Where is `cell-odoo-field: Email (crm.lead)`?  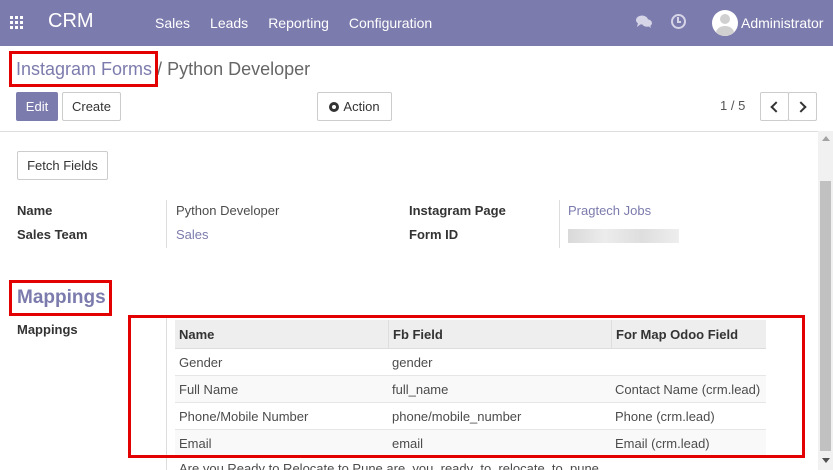
cell-odoo-field: Email (crm.lead) is located at coordinates (662, 443).